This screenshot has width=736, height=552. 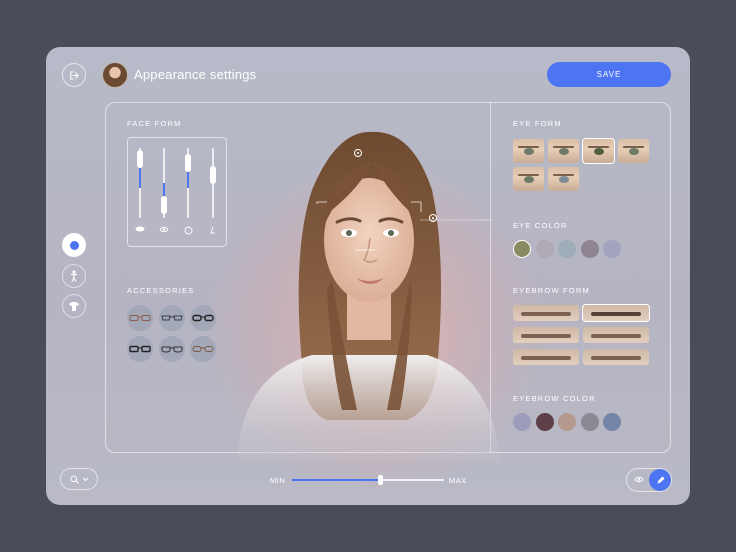 I want to click on logout-icon, so click(x=74, y=75).